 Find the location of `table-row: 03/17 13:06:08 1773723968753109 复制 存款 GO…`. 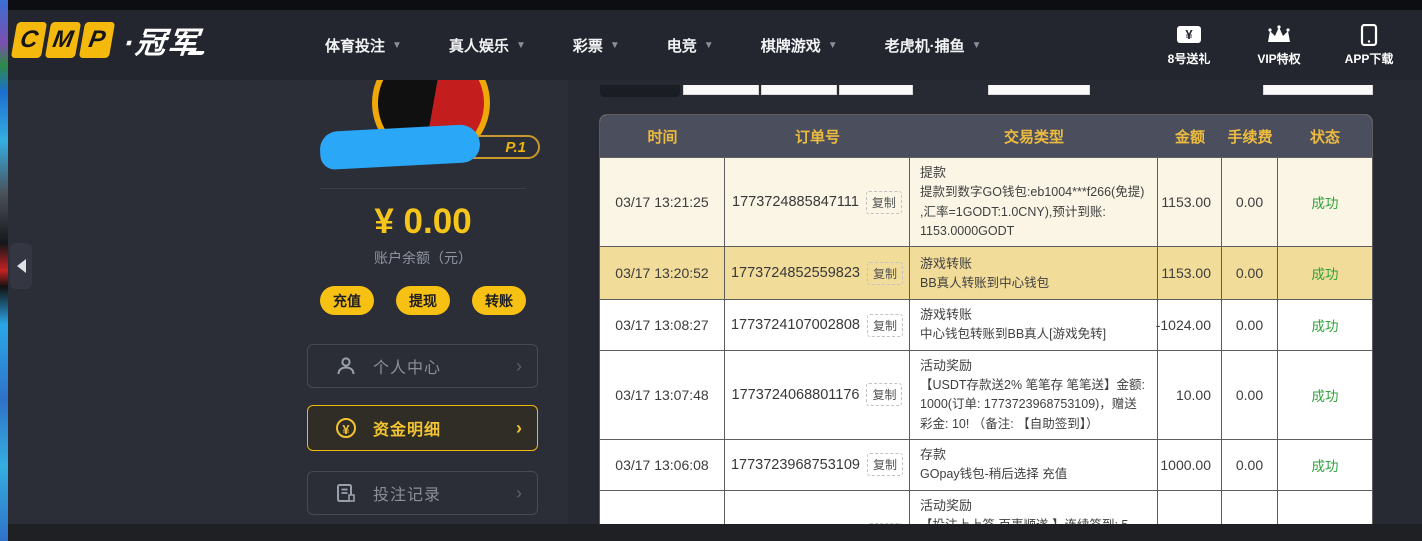

table-row: 03/17 13:06:08 1773723968753109 复制 存款 GO… is located at coordinates (986, 464).